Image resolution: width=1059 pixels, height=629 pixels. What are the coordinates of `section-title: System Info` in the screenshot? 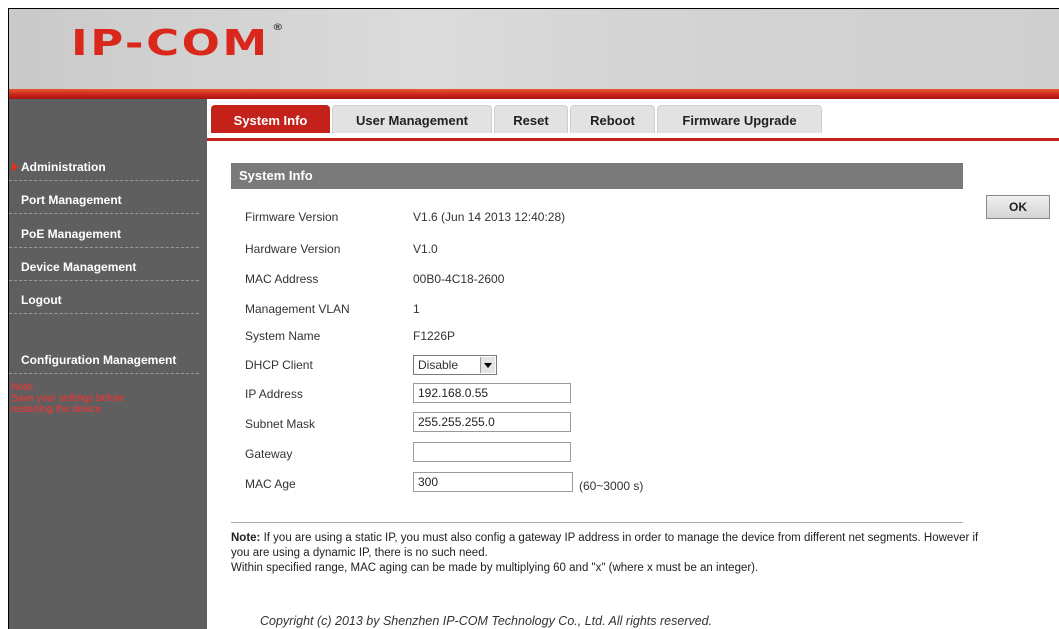 It's located at (597, 176).